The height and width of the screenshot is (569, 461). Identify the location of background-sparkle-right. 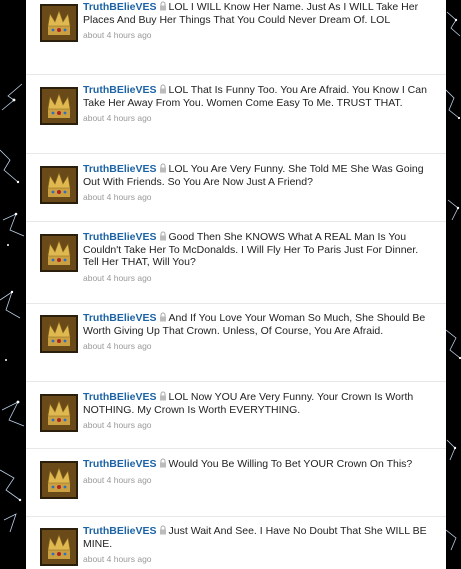
(453, 284).